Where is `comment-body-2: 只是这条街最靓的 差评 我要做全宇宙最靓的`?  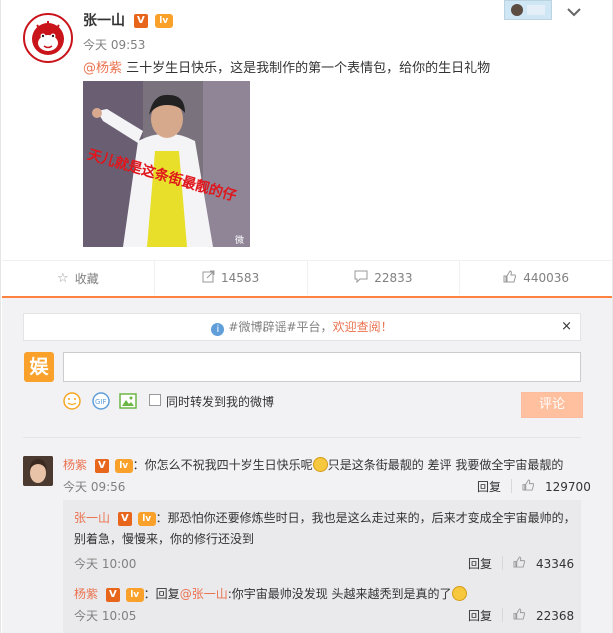
comment-body-2: 只是这条街最靓的 差评 我要做全宇宙最靓的 is located at coordinates (445, 465).